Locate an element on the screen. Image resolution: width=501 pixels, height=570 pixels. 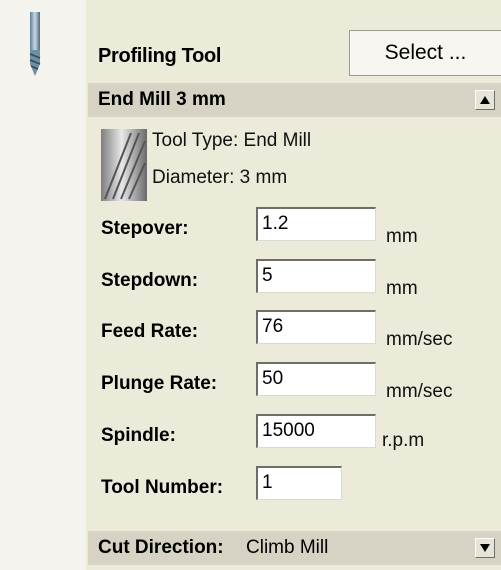
spindle-field: 15000 is located at coordinates (316, 431).